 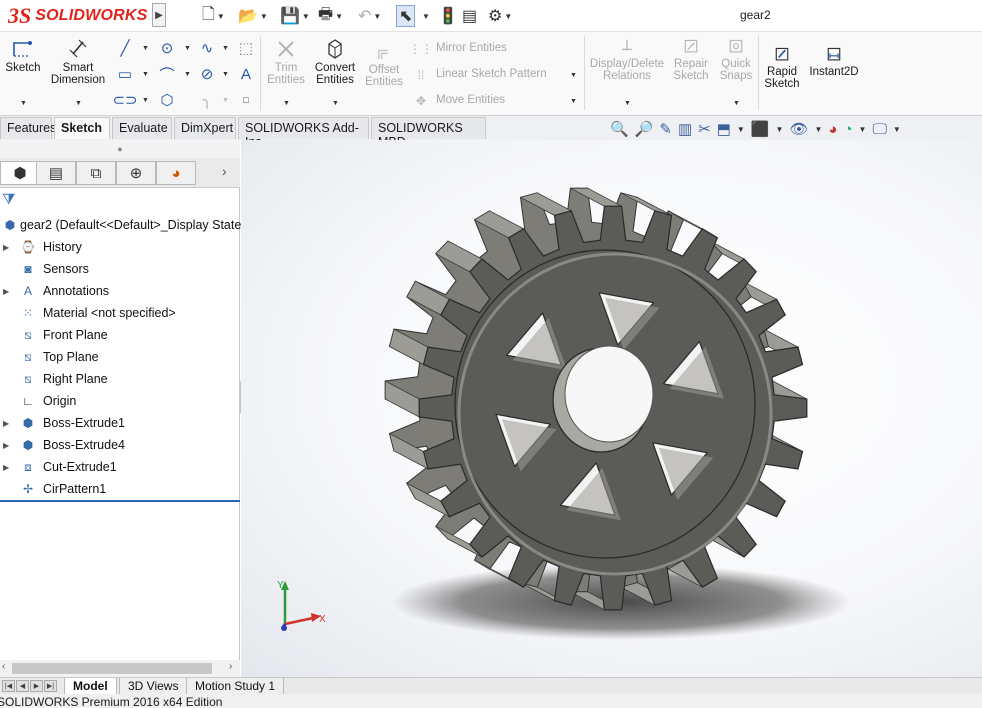 I want to click on view-orientation-icon: ⬒, so click(x=724, y=129).